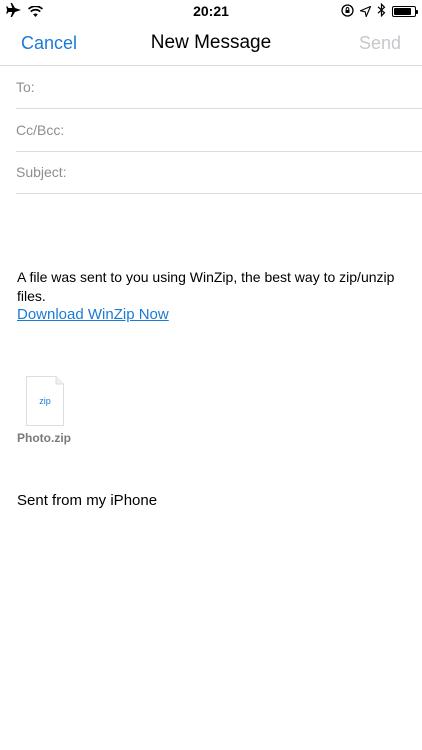  I want to click on location-icon, so click(365, 12).